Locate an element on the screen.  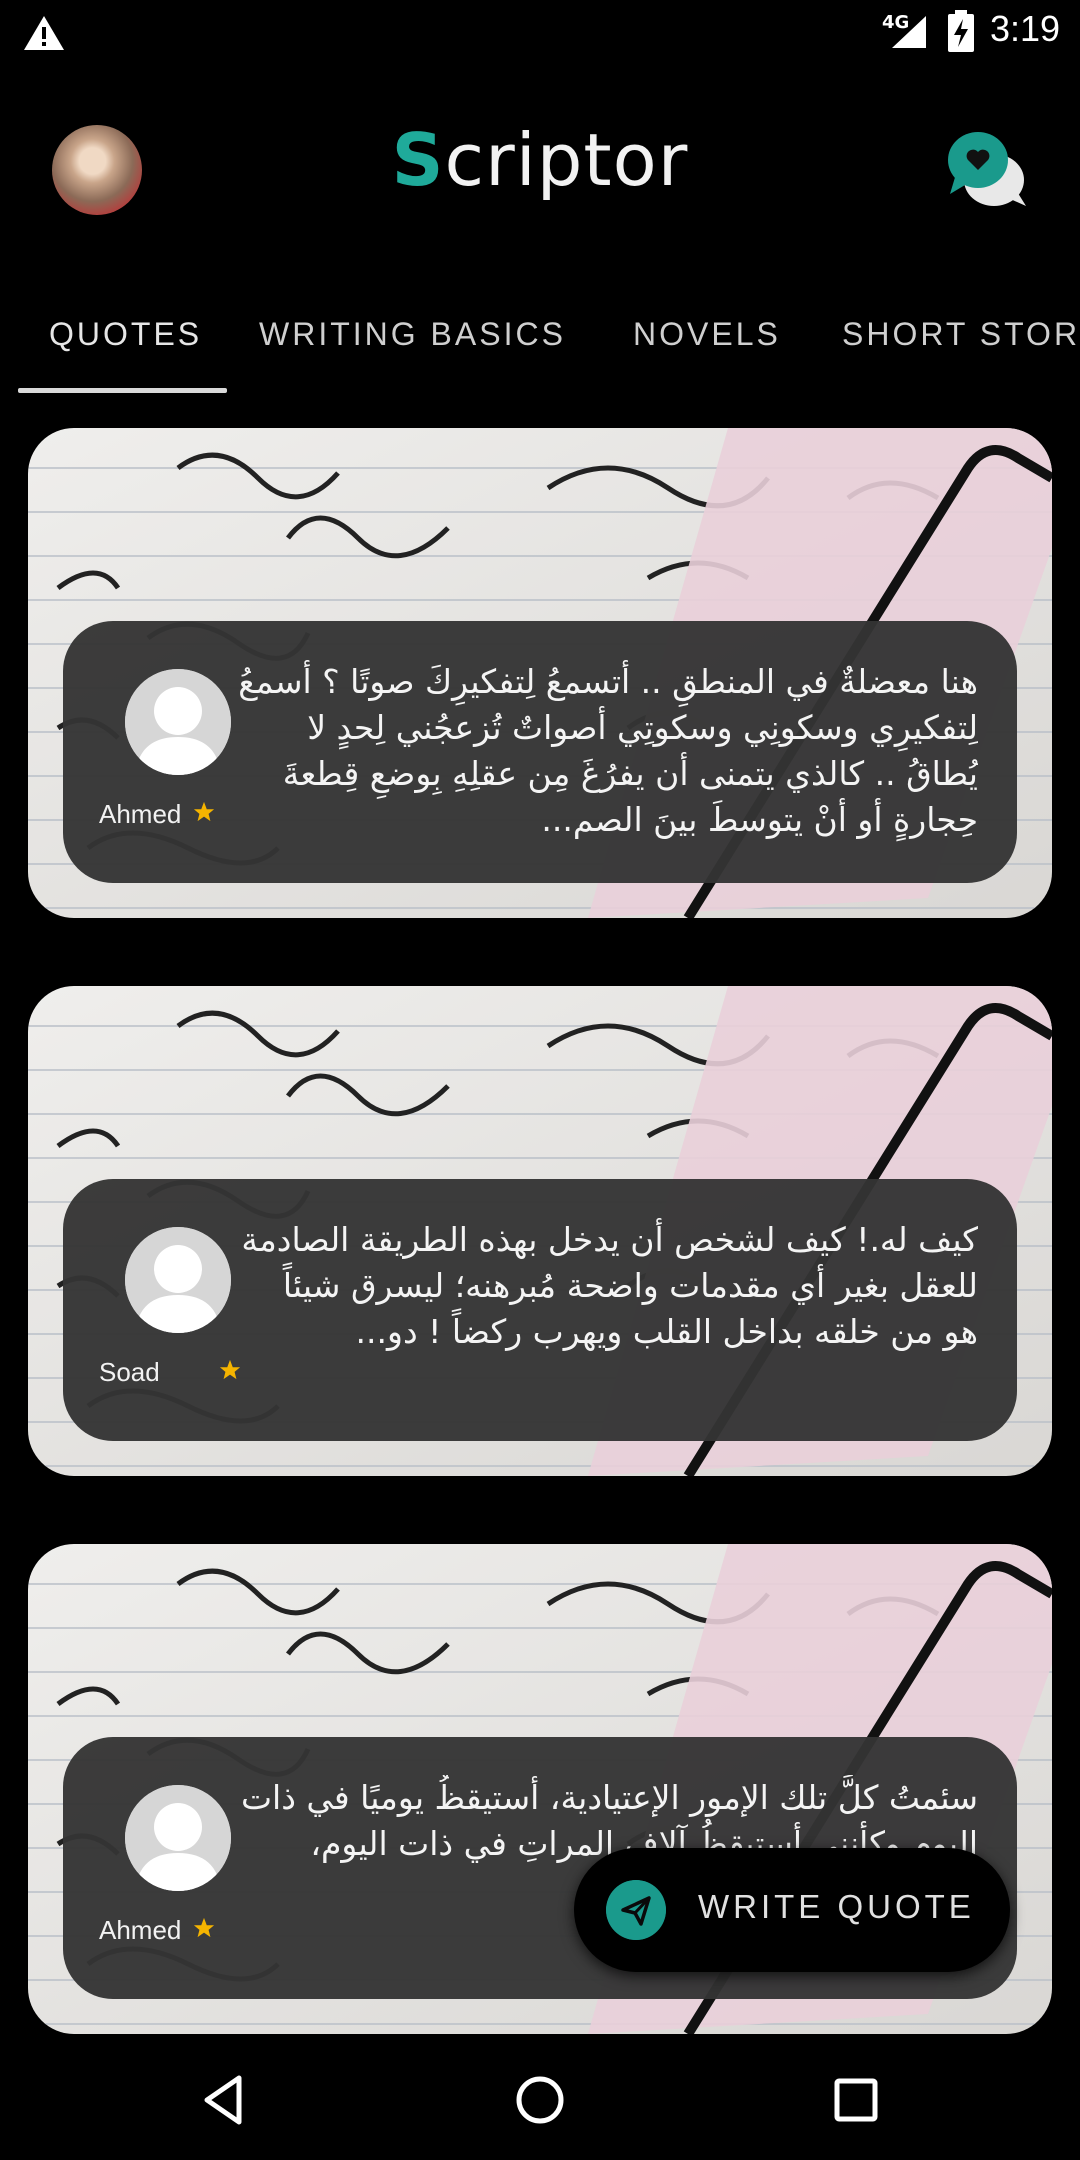
write-quote-button: WRITE QUOTE is located at coordinates (792, 1910).